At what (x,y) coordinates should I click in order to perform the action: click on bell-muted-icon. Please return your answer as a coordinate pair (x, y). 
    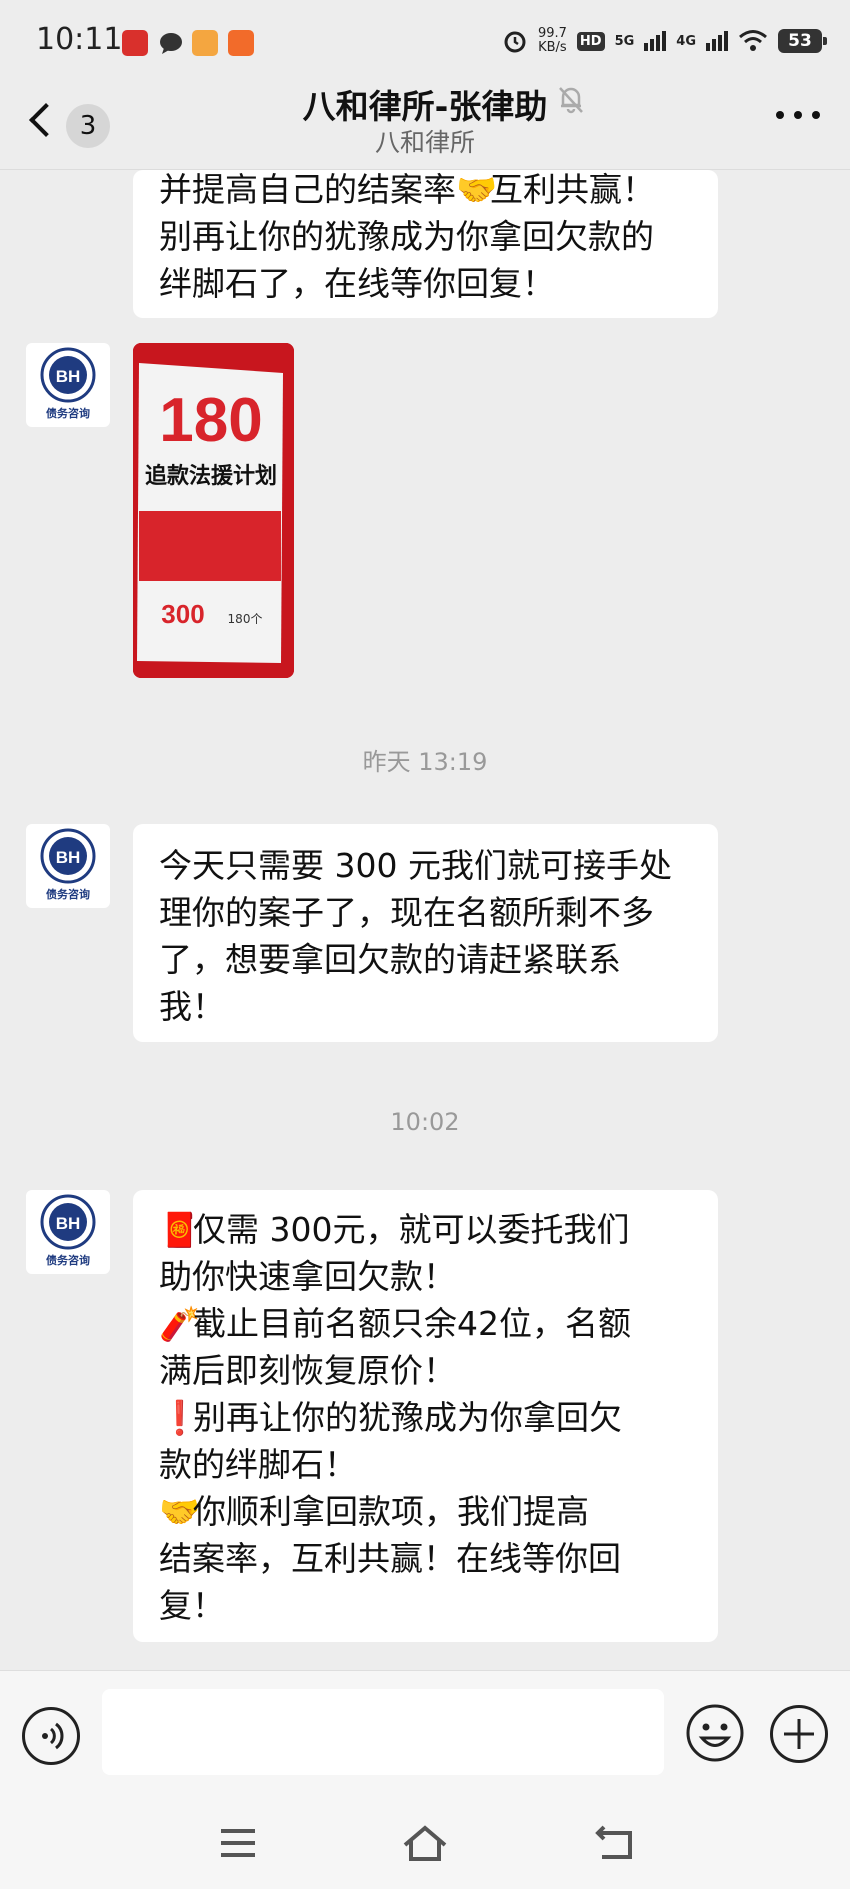
    Looking at the image, I should click on (571, 100).